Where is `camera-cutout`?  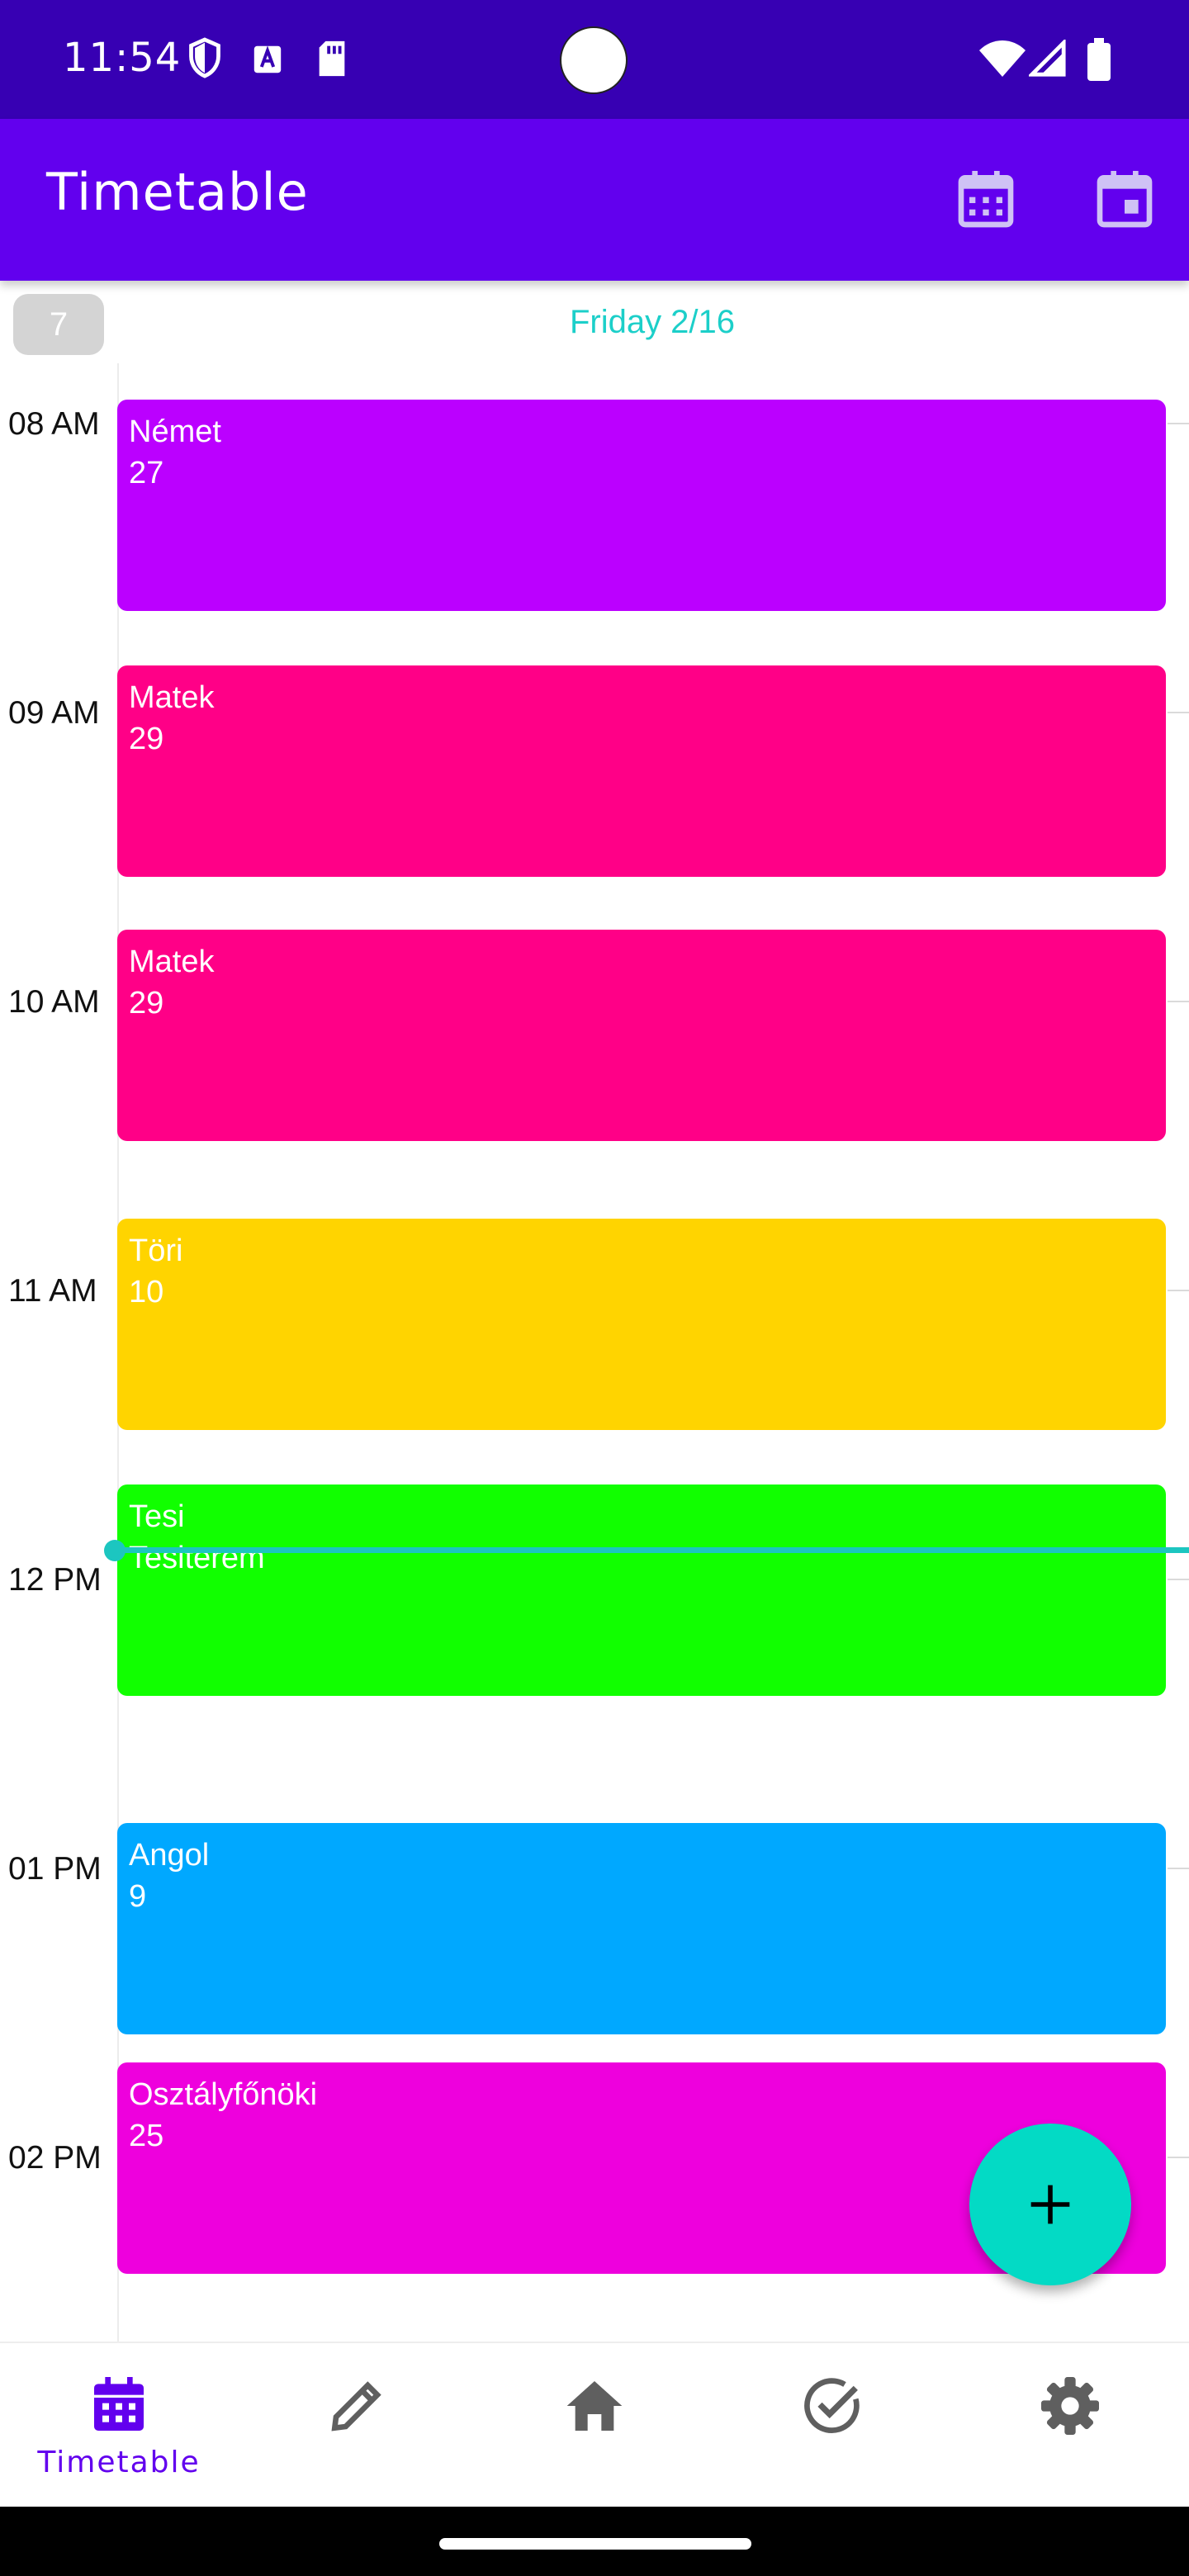
camera-cutout is located at coordinates (594, 60).